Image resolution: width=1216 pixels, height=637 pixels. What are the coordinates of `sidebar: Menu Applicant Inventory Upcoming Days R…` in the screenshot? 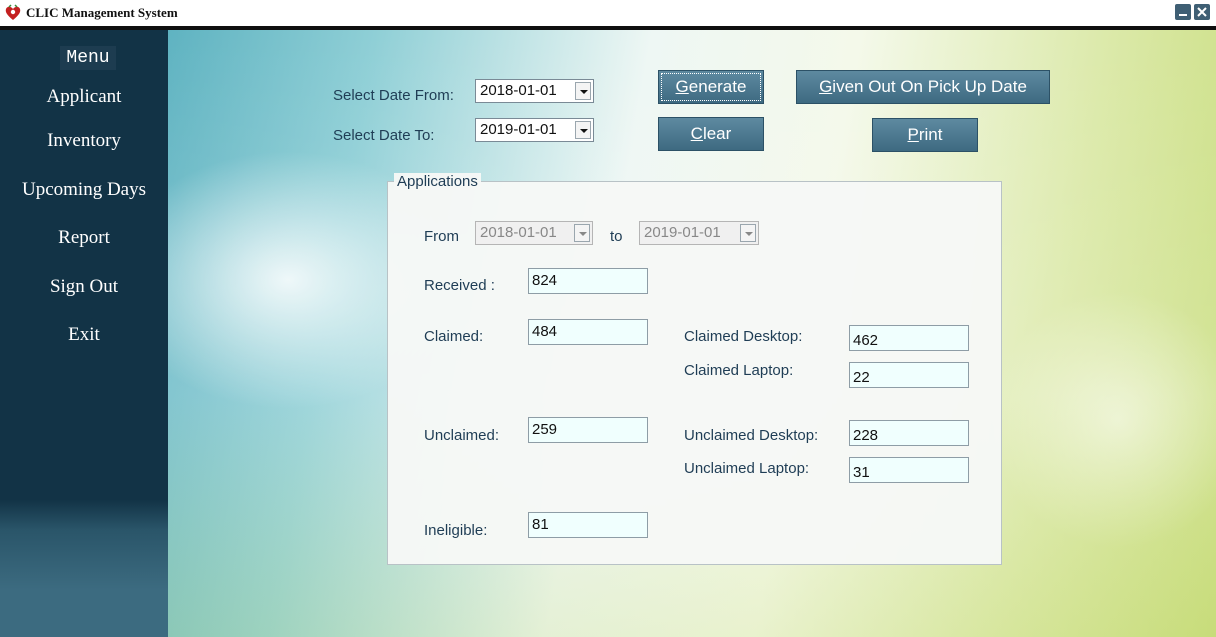 It's located at (84, 333).